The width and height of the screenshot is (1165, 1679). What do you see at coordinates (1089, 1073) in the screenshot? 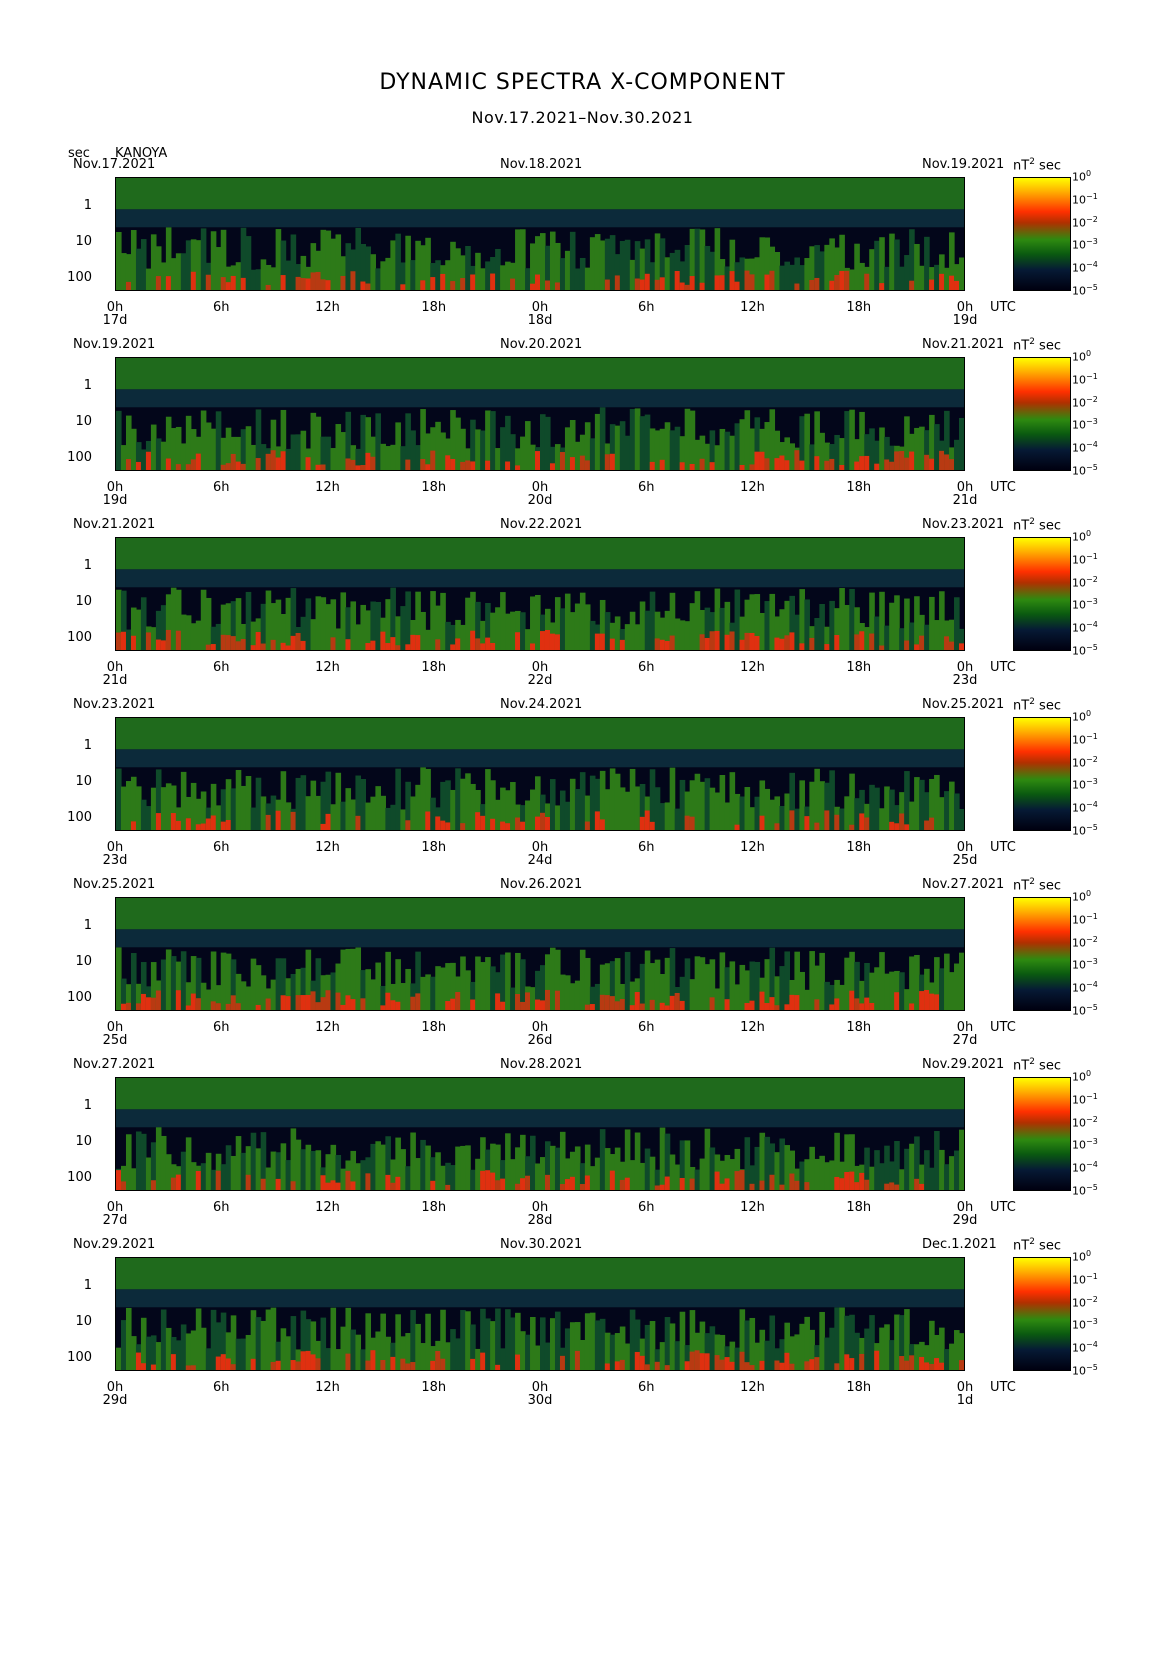
I see `colorbar-tick-exp: 0` at bounding box center [1089, 1073].